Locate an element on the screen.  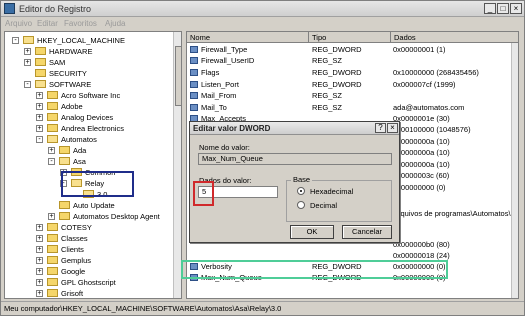
tree-node: + COTESY is located at coordinates (88, 227).